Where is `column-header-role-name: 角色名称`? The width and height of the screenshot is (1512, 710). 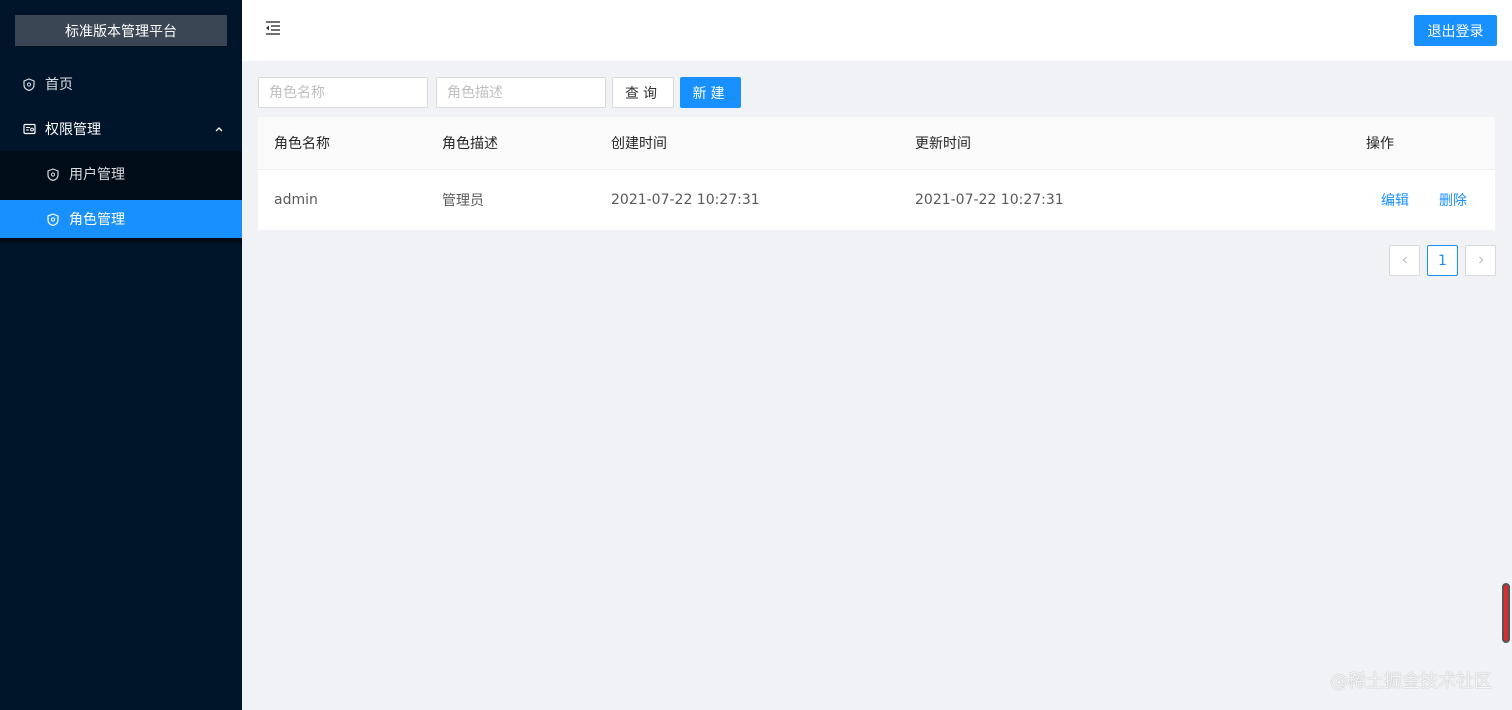
column-header-role-name: 角色名称 is located at coordinates (302, 144).